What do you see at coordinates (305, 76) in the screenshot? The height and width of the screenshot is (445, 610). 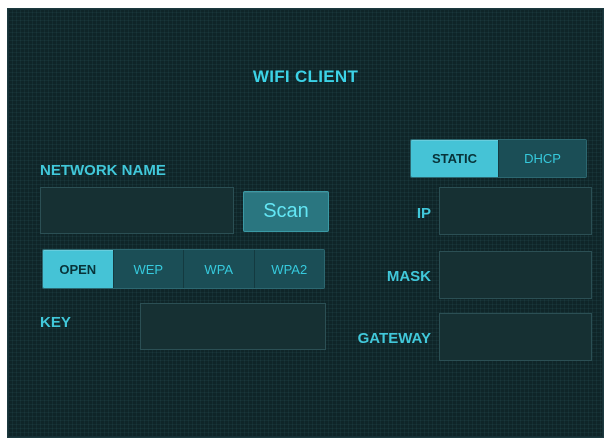 I see `page-title: WIFI CLIENT` at bounding box center [305, 76].